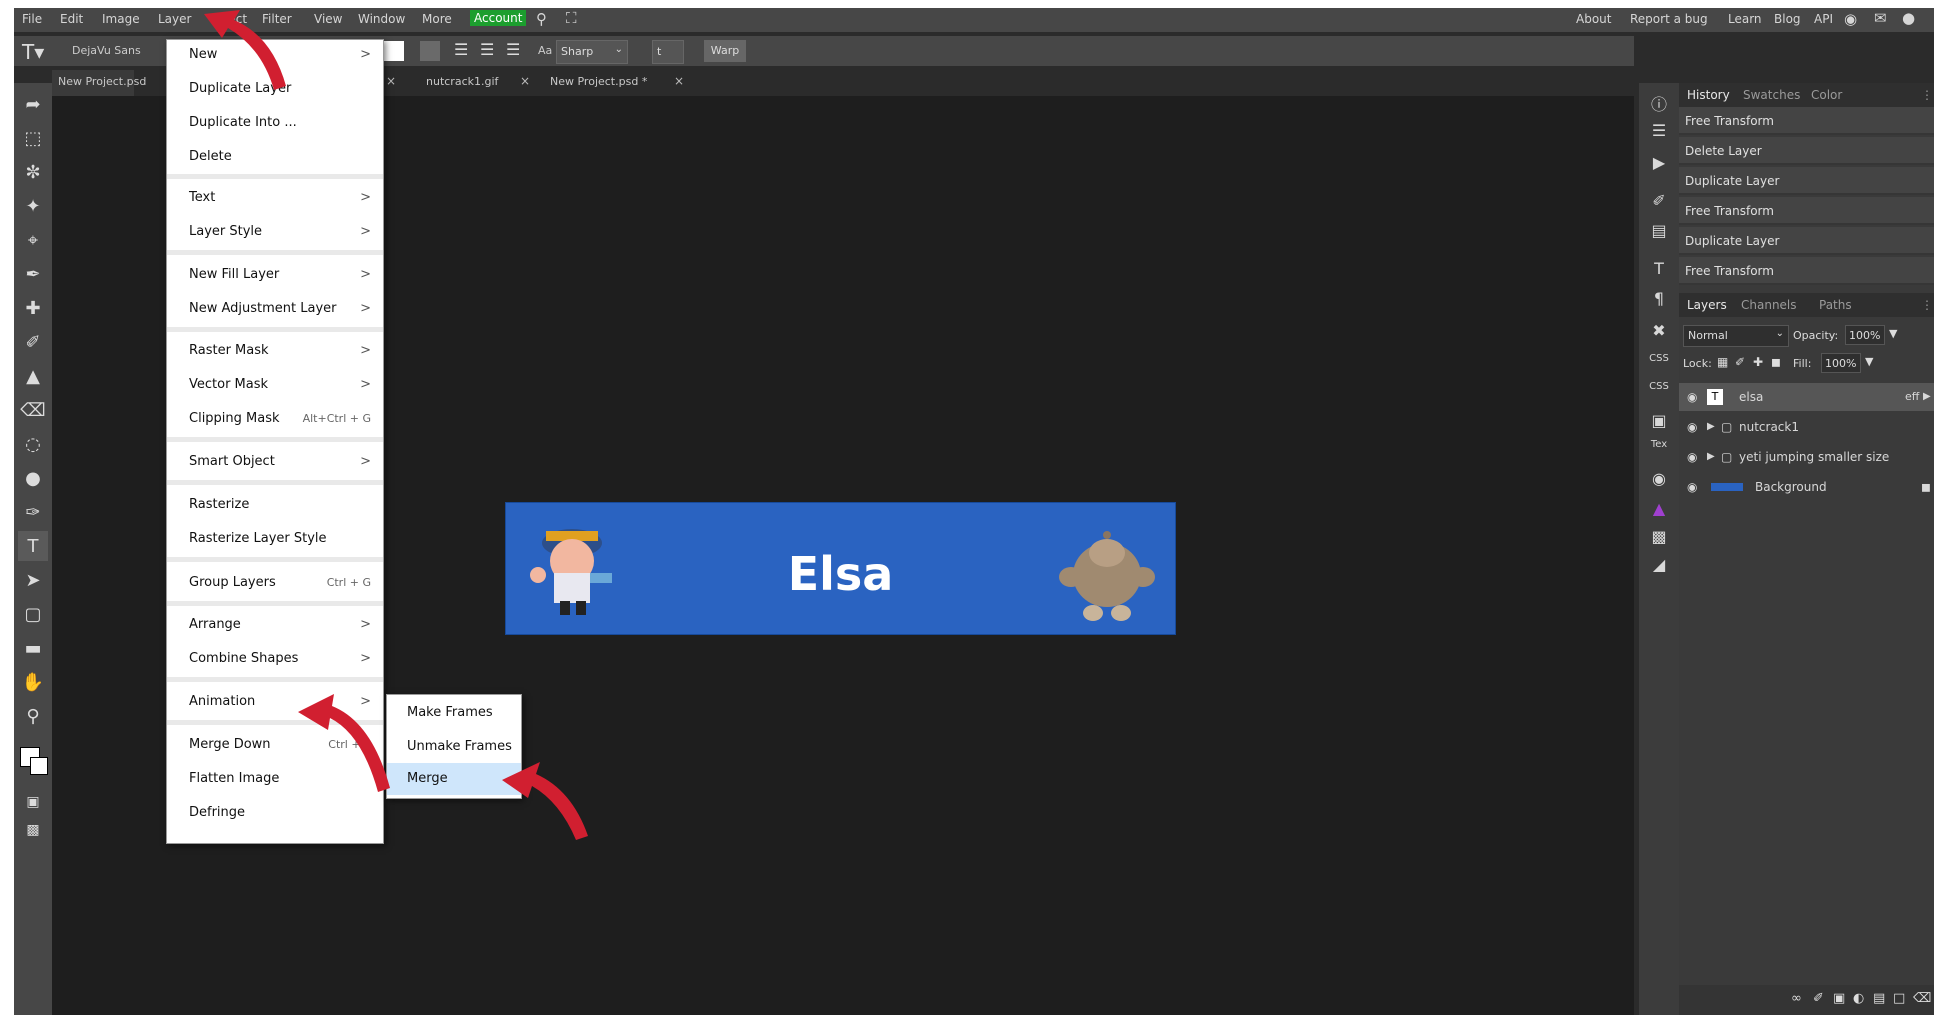  What do you see at coordinates (462, 81) in the screenshot?
I see `tab-nutcrack1: nutcrack1.gif` at bounding box center [462, 81].